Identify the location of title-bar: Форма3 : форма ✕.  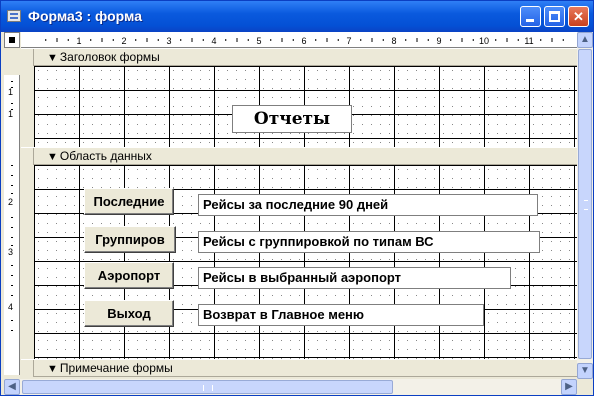
(297, 16).